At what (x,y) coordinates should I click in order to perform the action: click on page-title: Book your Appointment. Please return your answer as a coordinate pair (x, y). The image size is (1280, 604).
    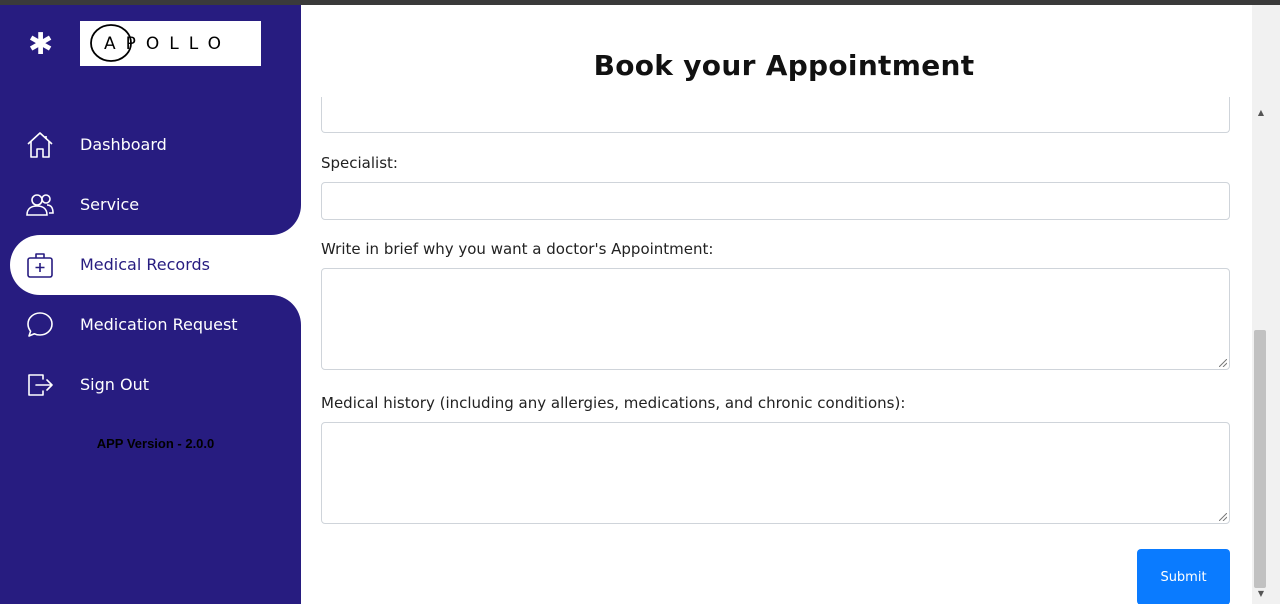
    Looking at the image, I should click on (784, 65).